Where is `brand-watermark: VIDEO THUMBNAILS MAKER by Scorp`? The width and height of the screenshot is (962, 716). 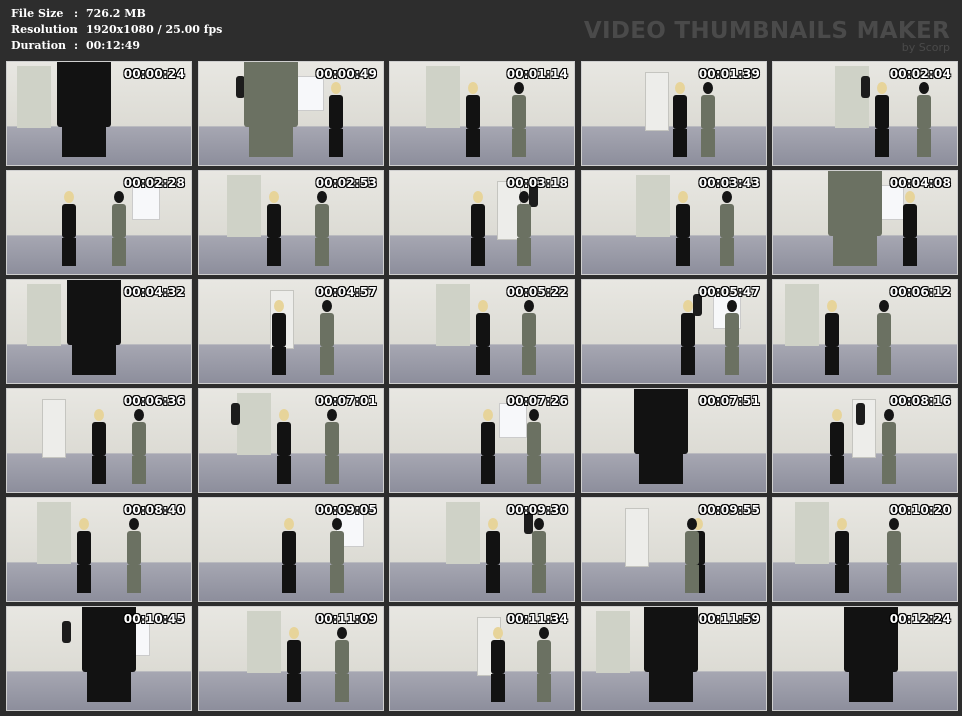
brand-watermark: VIDEO THUMBNAILS MAKER by Scorp is located at coordinates (767, 36).